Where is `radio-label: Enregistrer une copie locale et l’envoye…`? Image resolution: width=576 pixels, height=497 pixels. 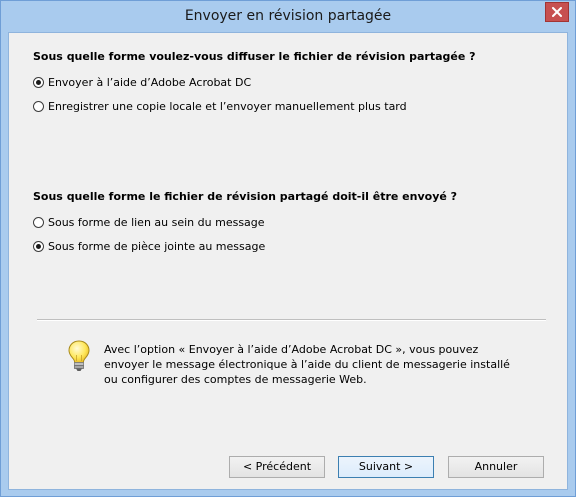
radio-label: Enregistrer une copie locale et l’envoye… is located at coordinates (227, 106).